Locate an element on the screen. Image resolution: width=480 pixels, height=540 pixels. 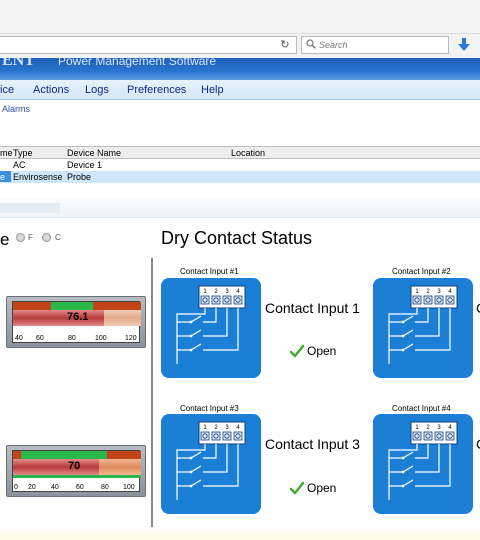
gauge-value: 76.1 is located at coordinates (78, 317).